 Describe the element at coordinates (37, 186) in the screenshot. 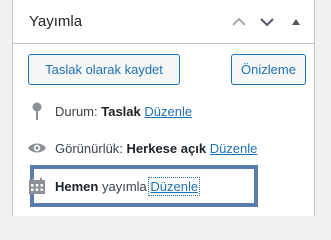

I see `calendar-icon` at that location.